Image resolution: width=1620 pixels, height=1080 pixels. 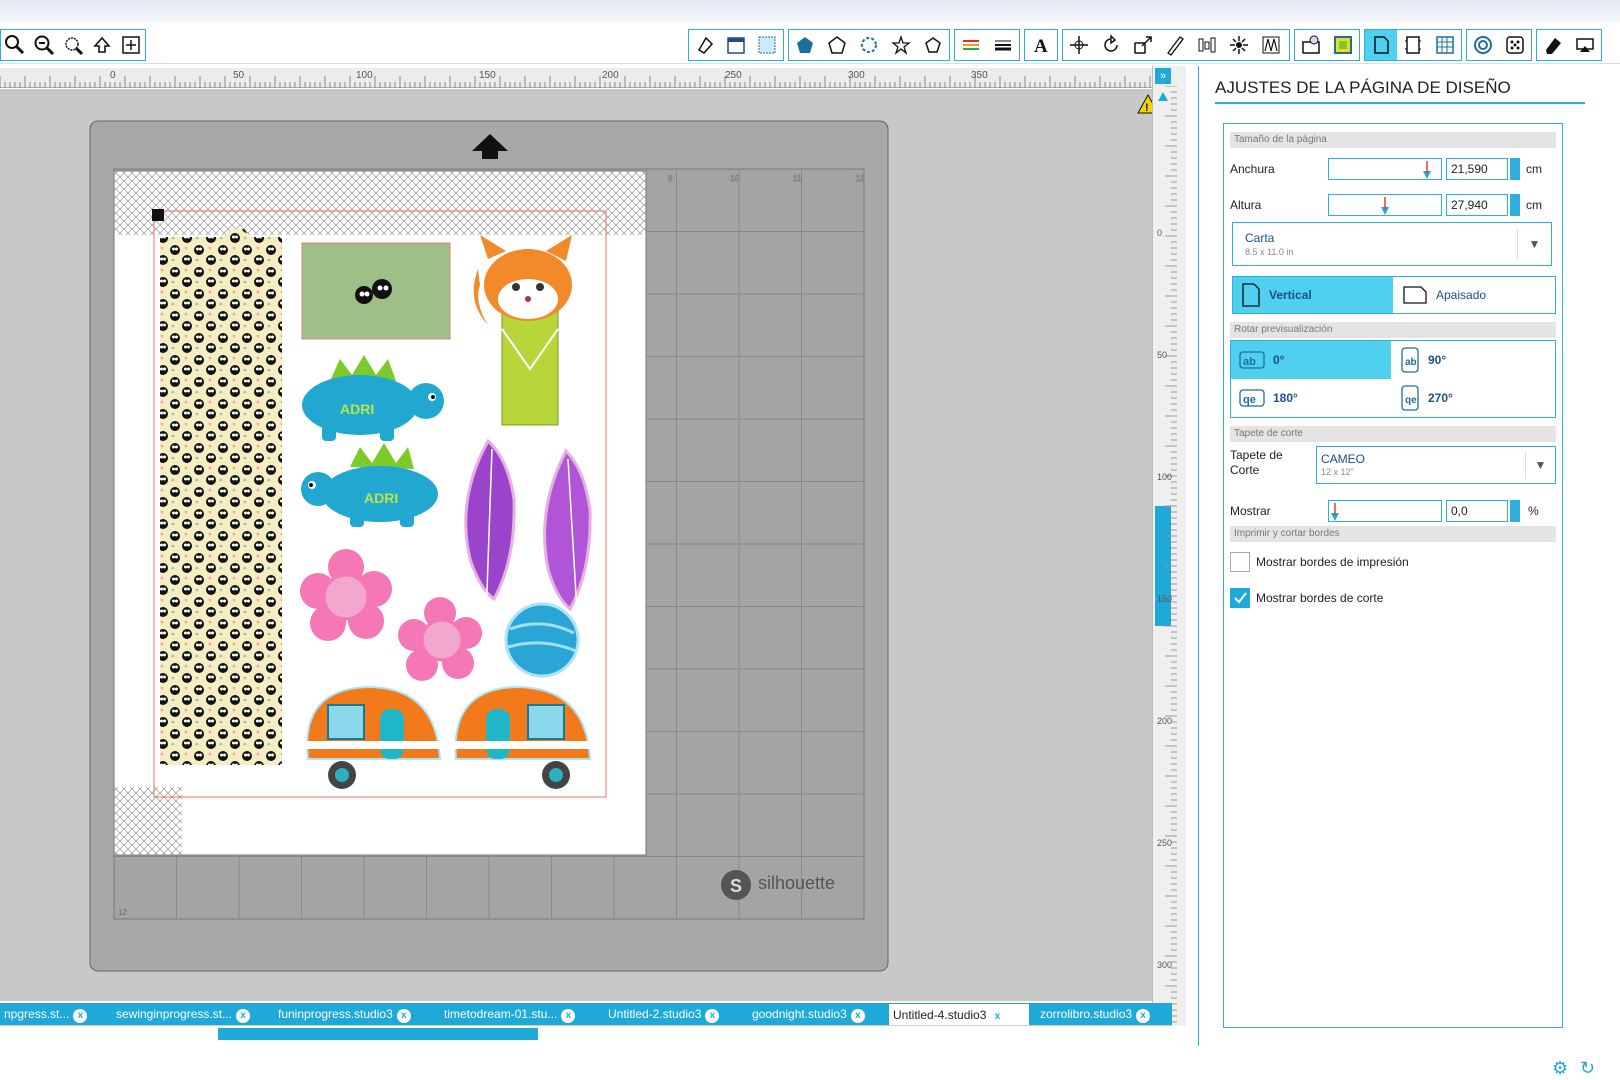 What do you see at coordinates (1269, 252) in the screenshot?
I see `paper-size: 8.5 x 11.0 in` at bounding box center [1269, 252].